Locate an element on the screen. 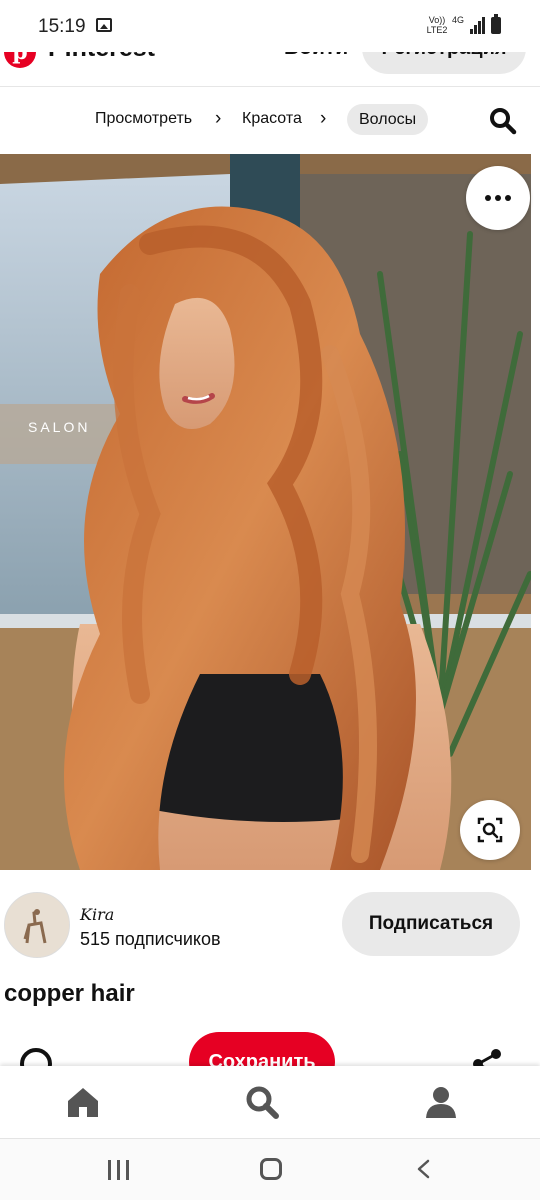 The height and width of the screenshot is (1200, 540). signal-icon is located at coordinates (478, 25).